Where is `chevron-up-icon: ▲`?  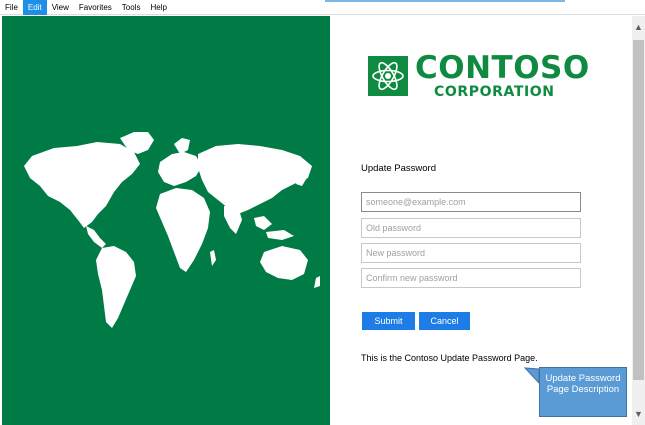 chevron-up-icon: ▲ is located at coordinates (638, 27).